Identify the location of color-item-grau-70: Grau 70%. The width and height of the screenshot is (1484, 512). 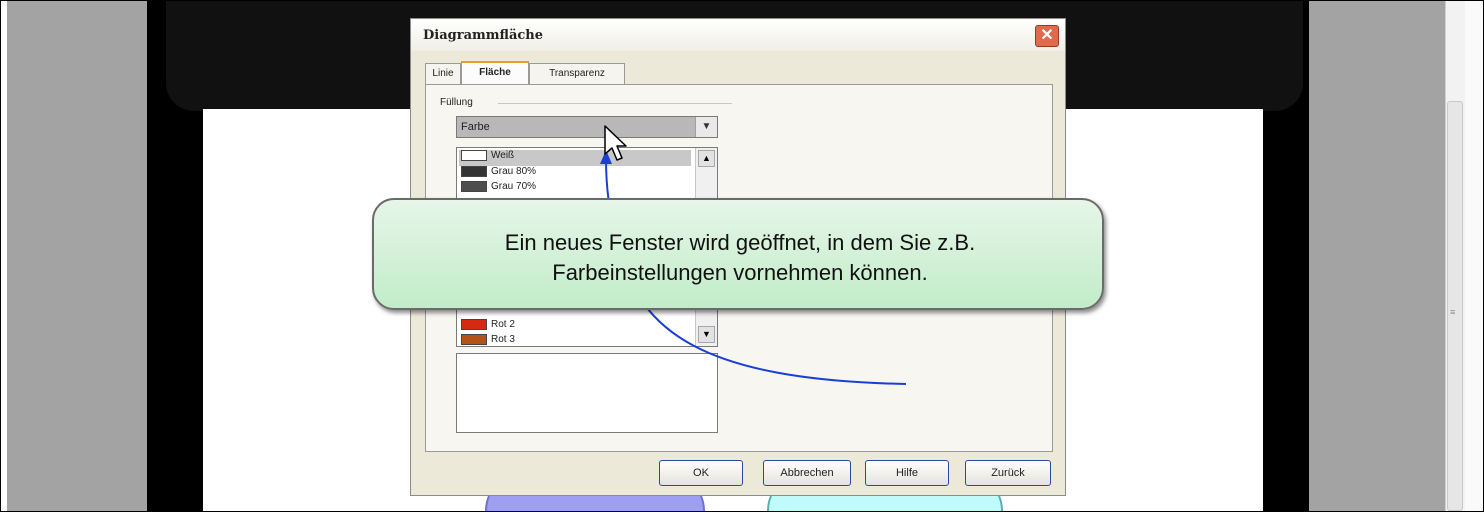
(497, 189).